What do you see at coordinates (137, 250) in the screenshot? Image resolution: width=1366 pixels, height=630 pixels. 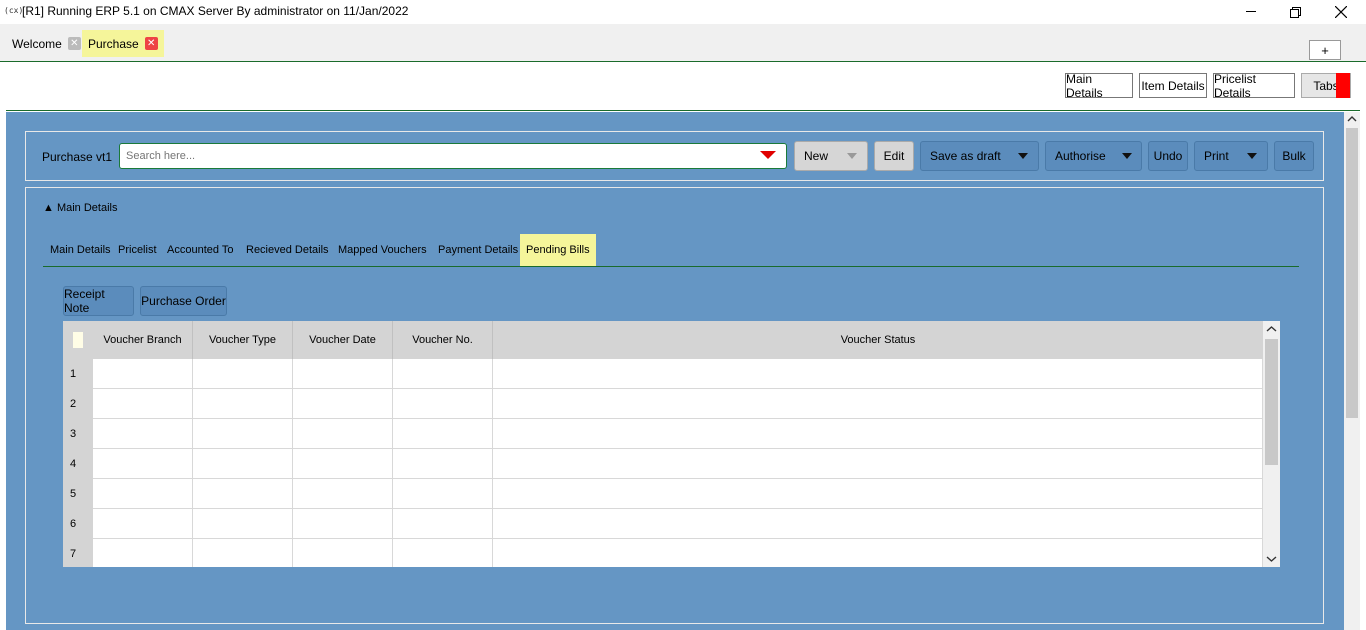 I see `tab-pricelist: Pricelist` at bounding box center [137, 250].